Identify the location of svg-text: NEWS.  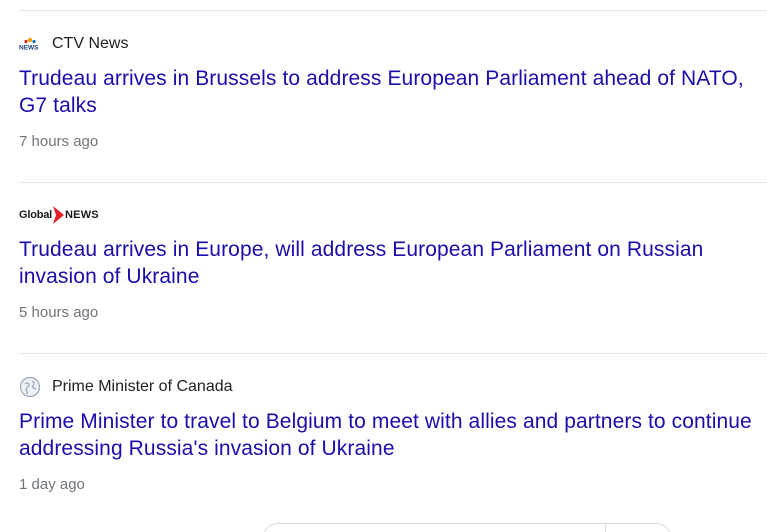
(29, 48).